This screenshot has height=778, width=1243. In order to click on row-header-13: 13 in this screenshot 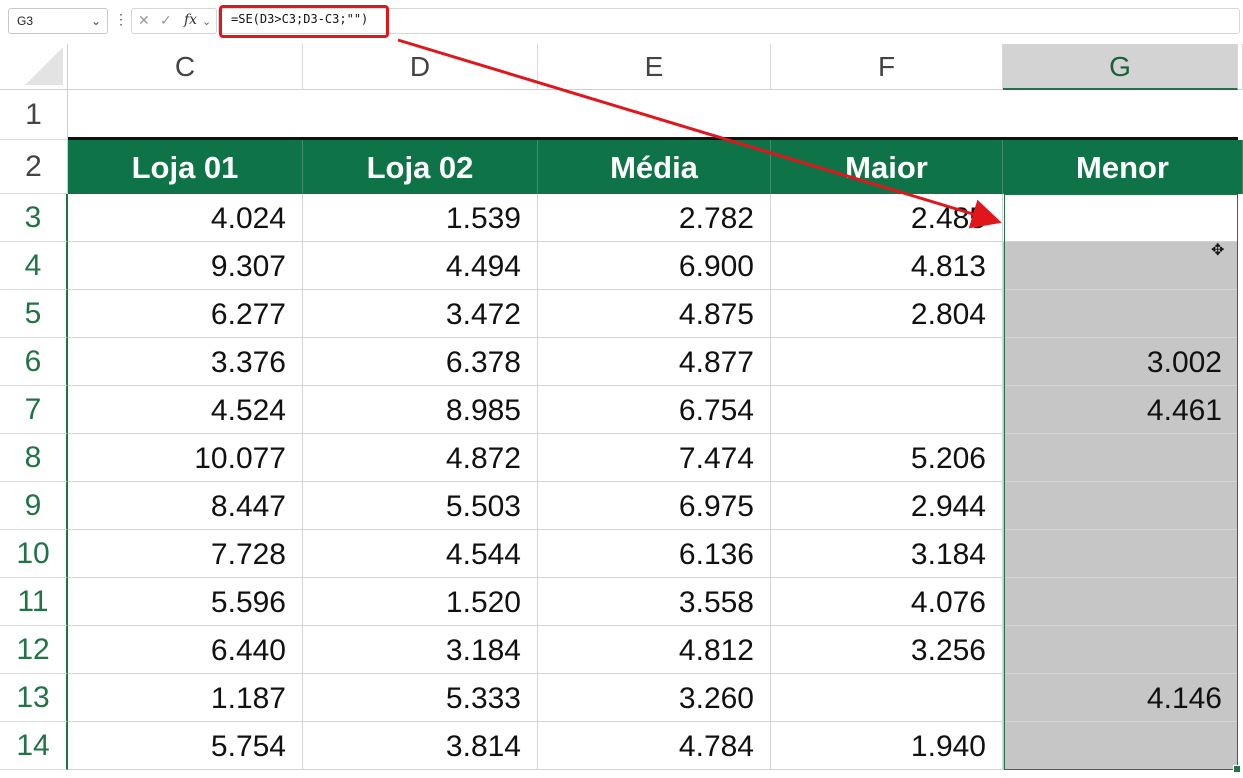, I will do `click(34, 698)`.